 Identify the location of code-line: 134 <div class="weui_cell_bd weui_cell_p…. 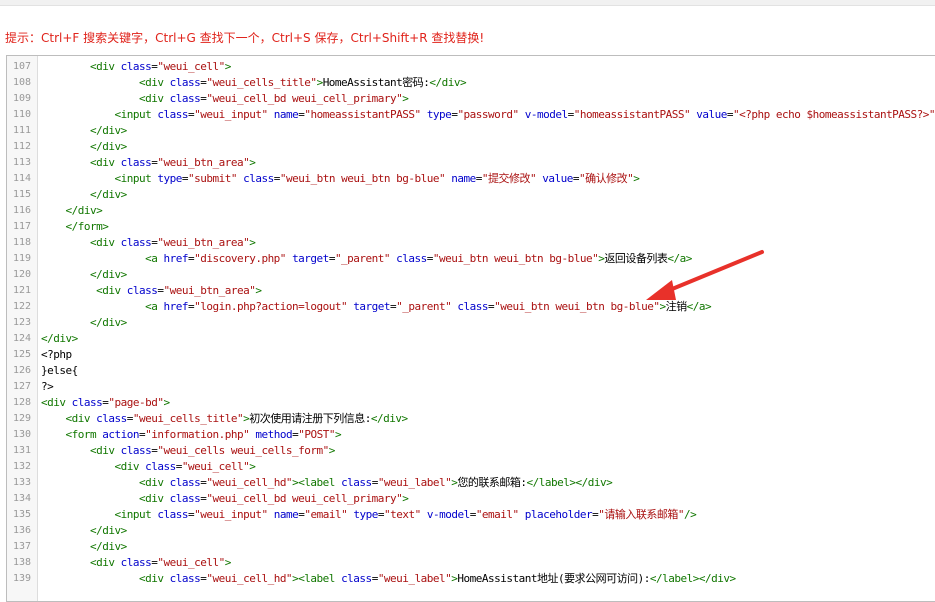
(471, 499).